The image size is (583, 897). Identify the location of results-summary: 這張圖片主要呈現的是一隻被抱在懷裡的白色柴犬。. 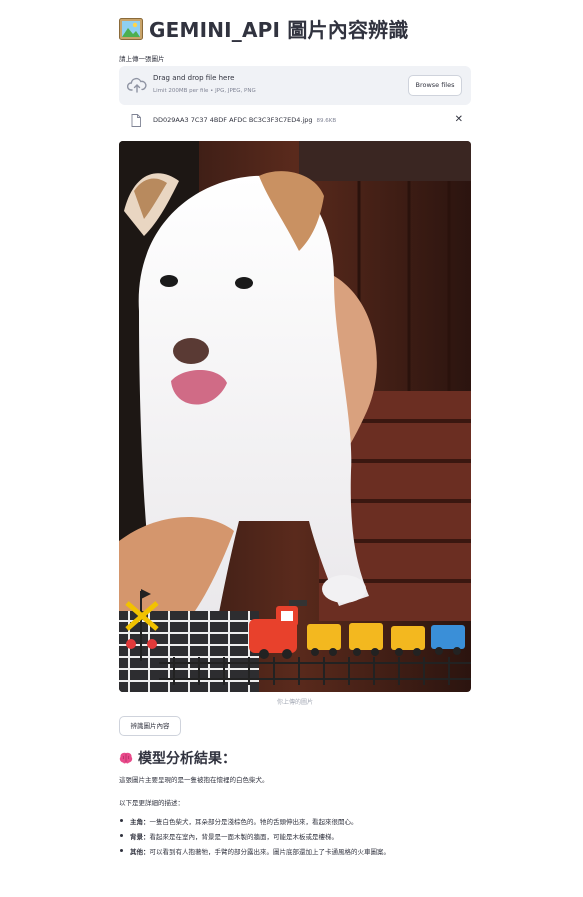
(194, 780).